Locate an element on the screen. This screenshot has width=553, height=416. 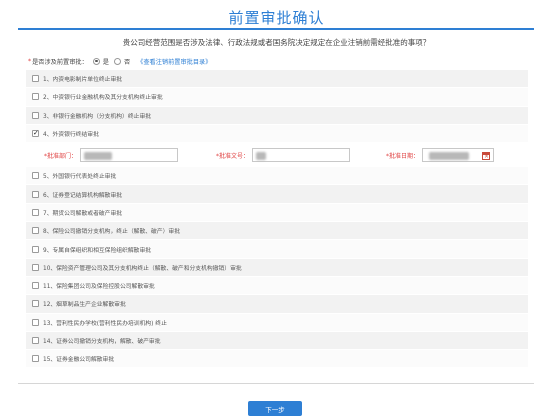
department-label: *批准部门： is located at coordinates (61, 156).